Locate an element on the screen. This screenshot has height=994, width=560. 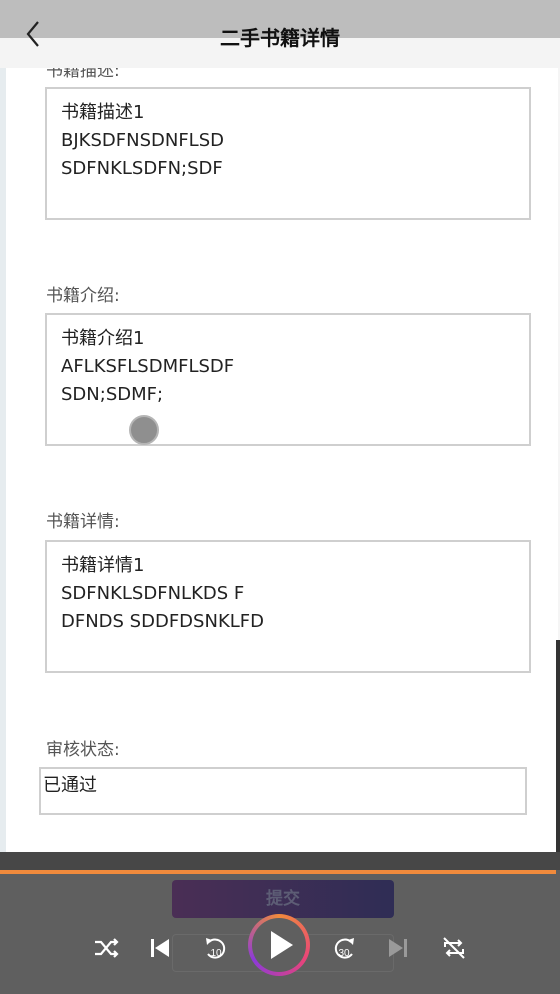
description-line: 书籍描述1 is located at coordinates (103, 112).